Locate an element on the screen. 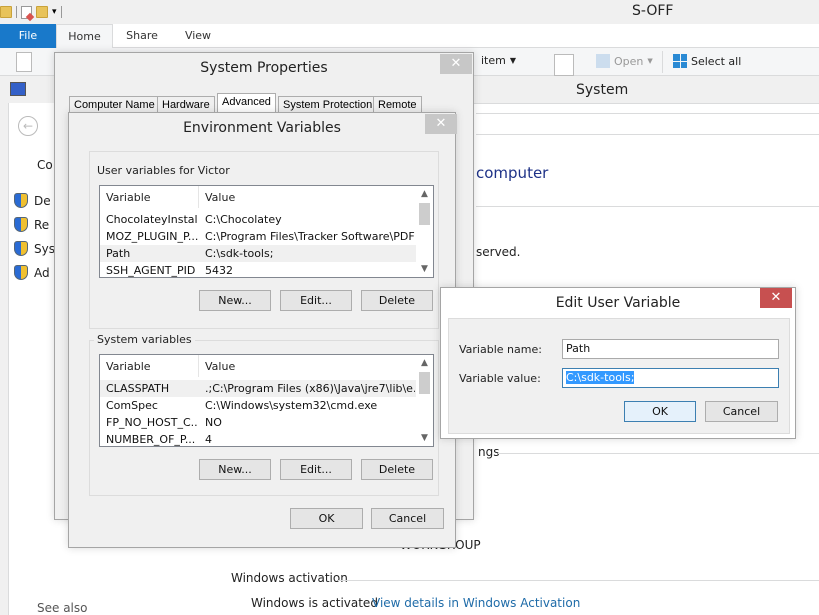 Image resolution: width=819 pixels, height=615 pixels. sidebar-item-device-manager: De is located at coordinates (32, 200).